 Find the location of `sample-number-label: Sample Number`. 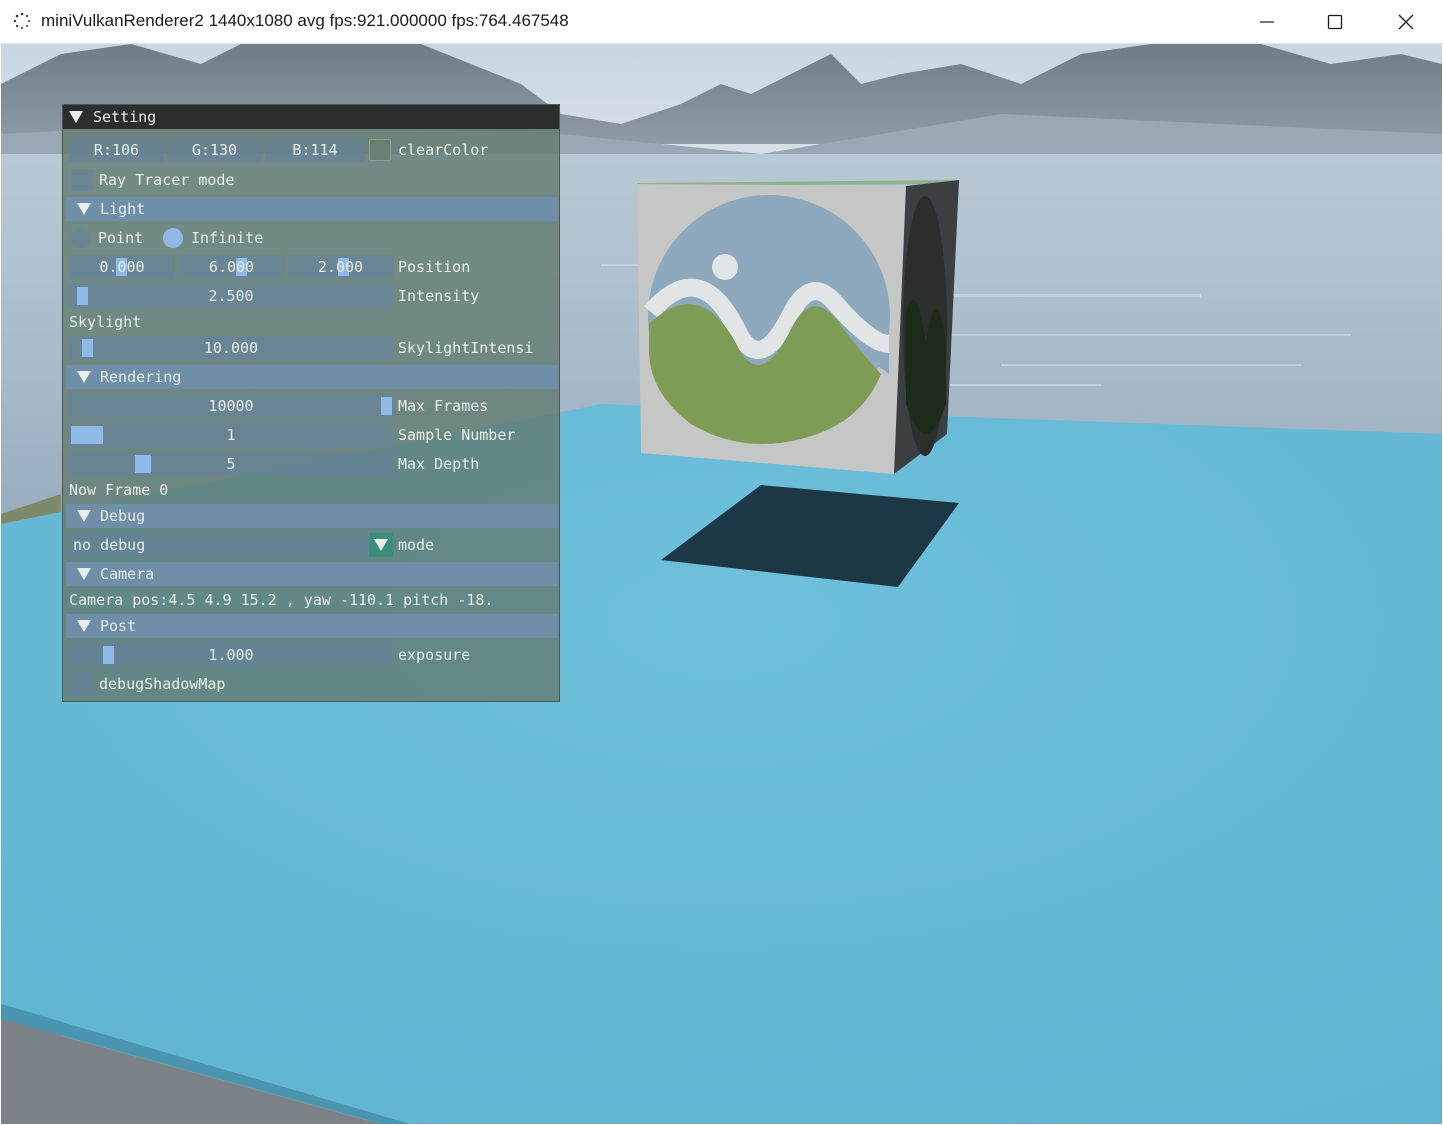

sample-number-label: Sample Number is located at coordinates (457, 435).